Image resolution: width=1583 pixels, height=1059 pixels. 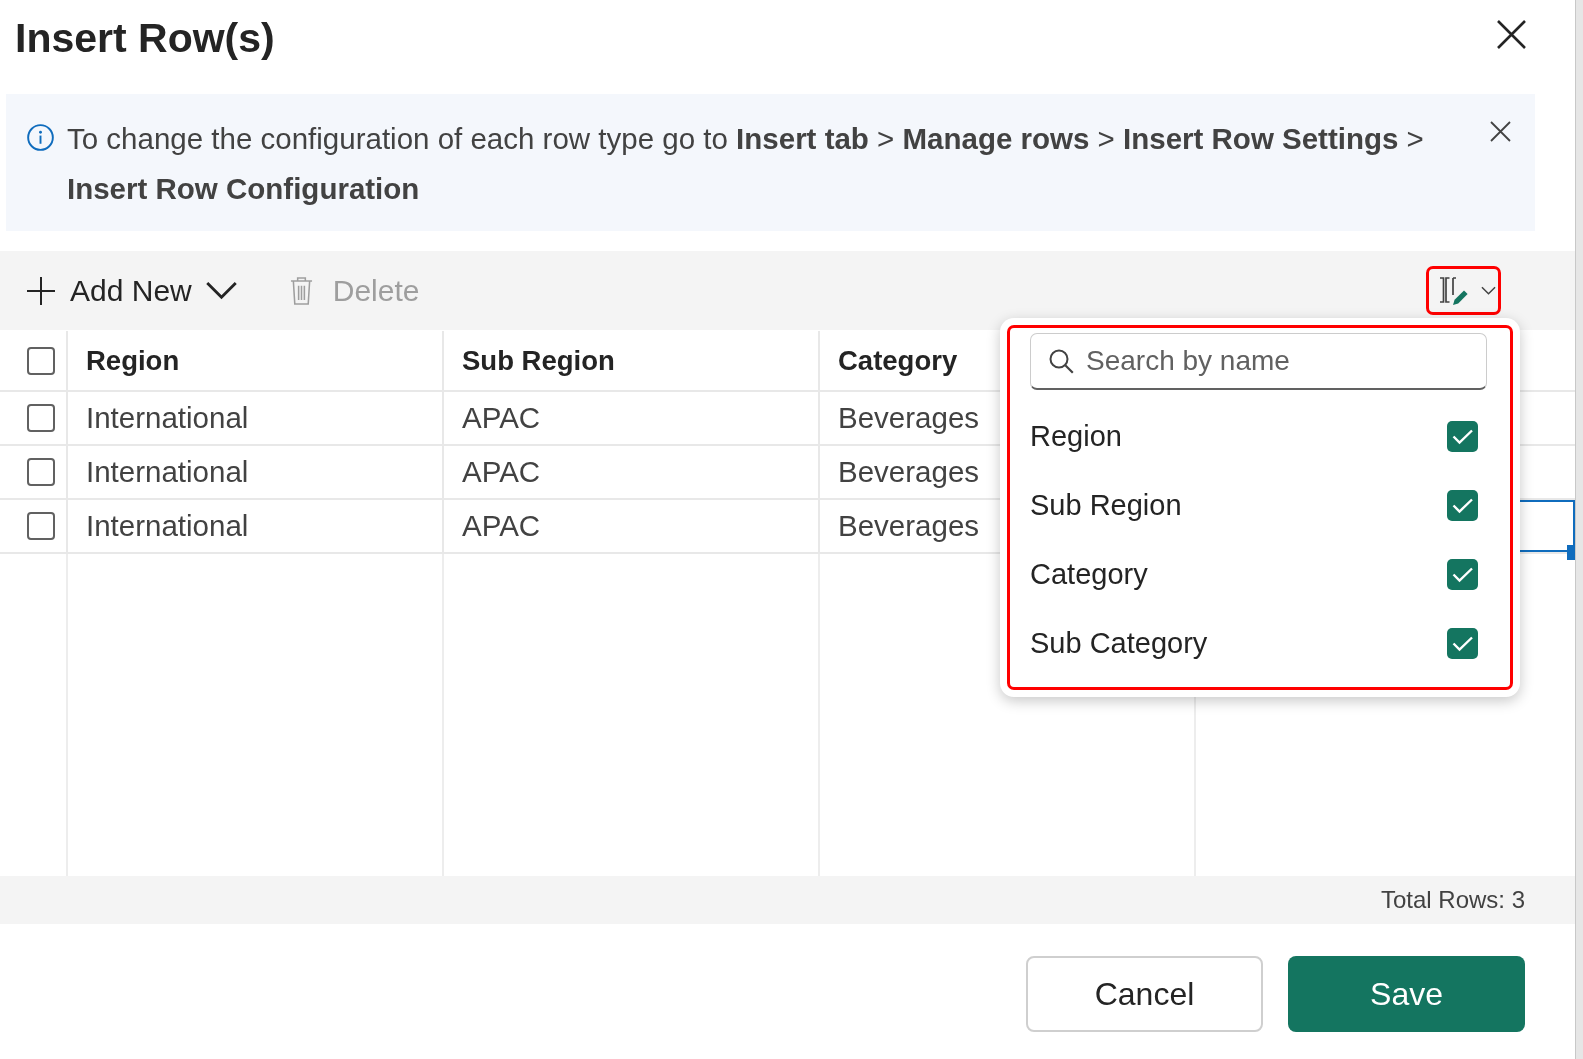 I want to click on search-field: Search by name, so click(x=1258, y=361).